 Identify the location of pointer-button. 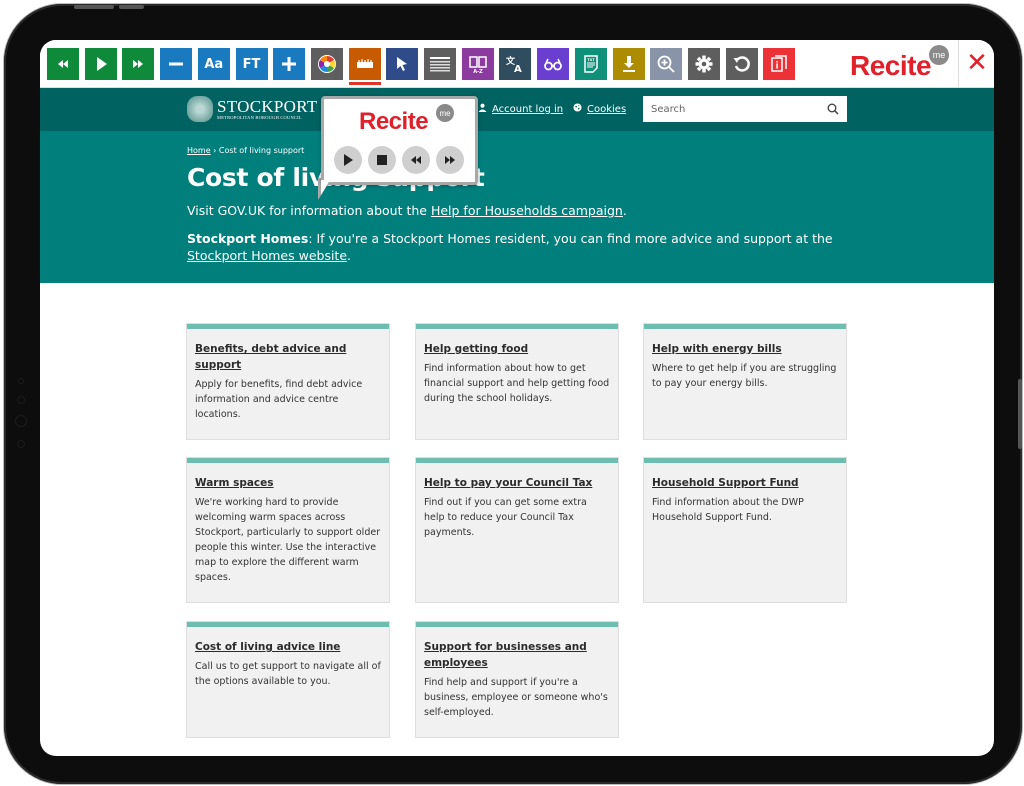
(402, 64).